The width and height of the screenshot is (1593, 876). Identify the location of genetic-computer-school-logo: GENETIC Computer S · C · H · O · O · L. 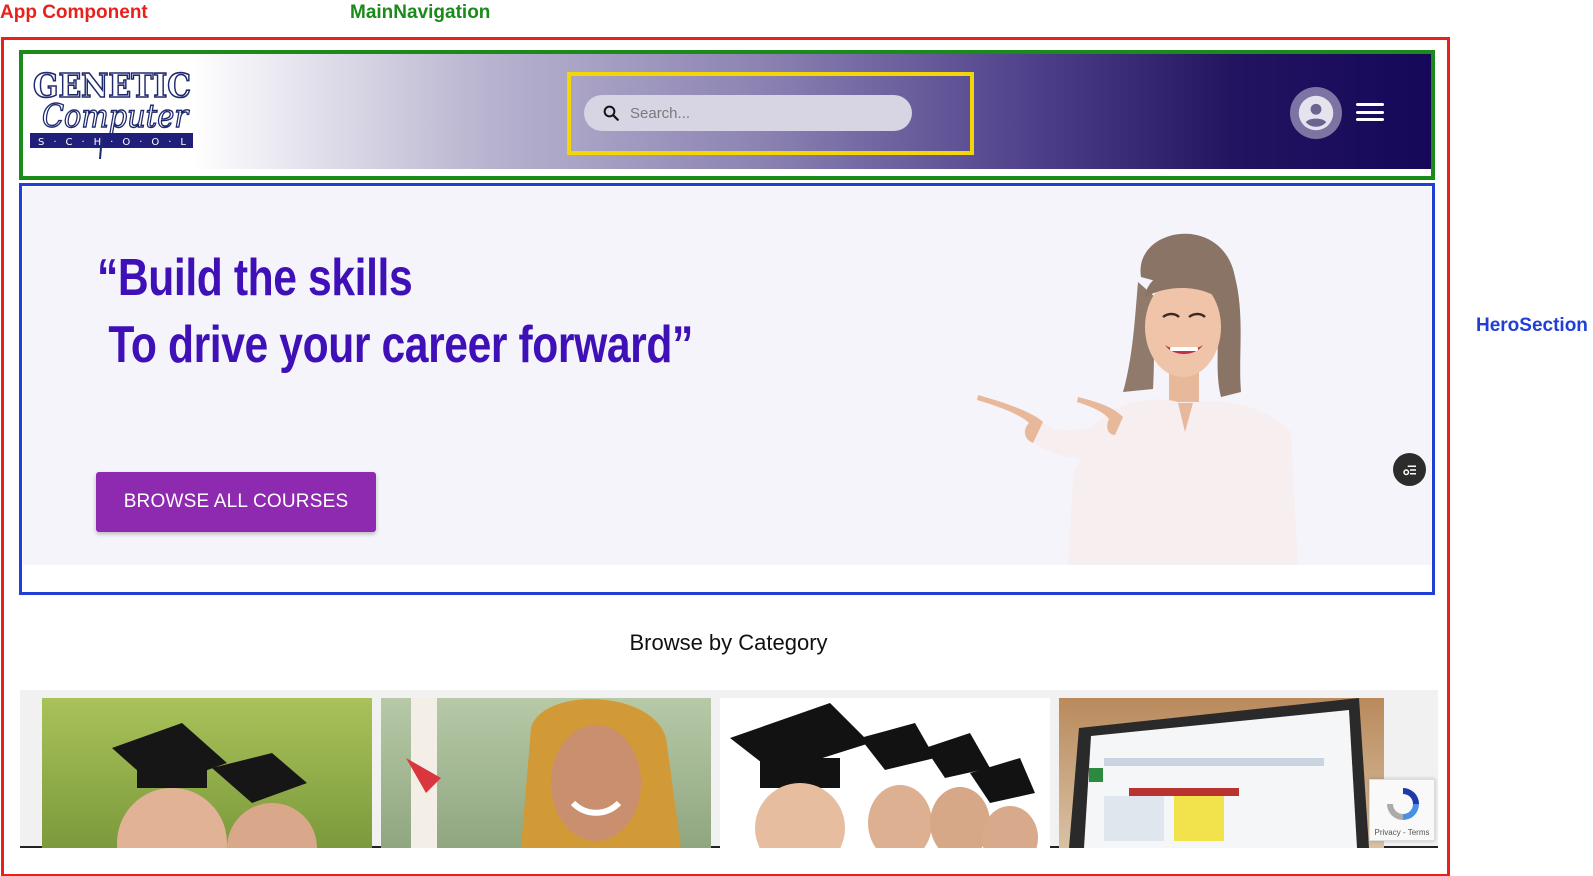
(115, 111).